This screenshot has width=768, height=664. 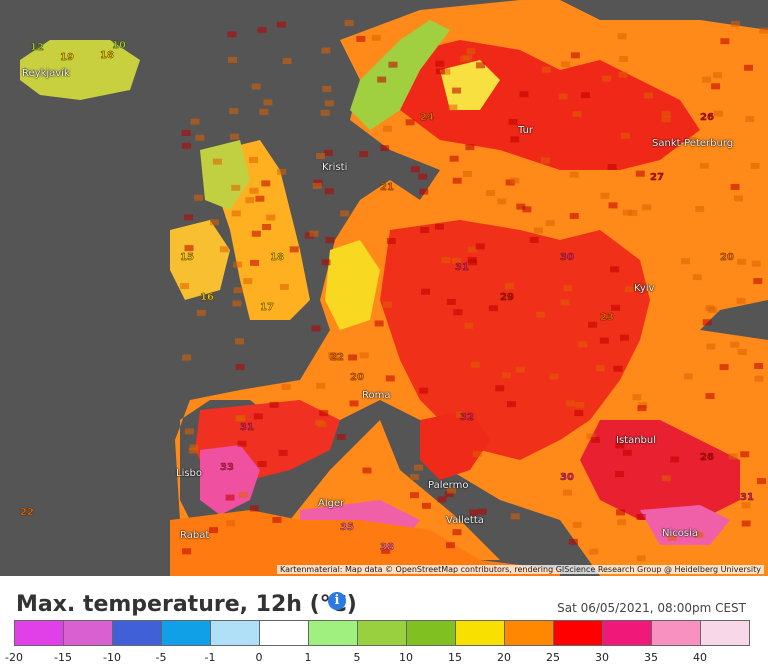 What do you see at coordinates (567, 477) in the screenshot?
I see `temp-label-greece-30: 30` at bounding box center [567, 477].